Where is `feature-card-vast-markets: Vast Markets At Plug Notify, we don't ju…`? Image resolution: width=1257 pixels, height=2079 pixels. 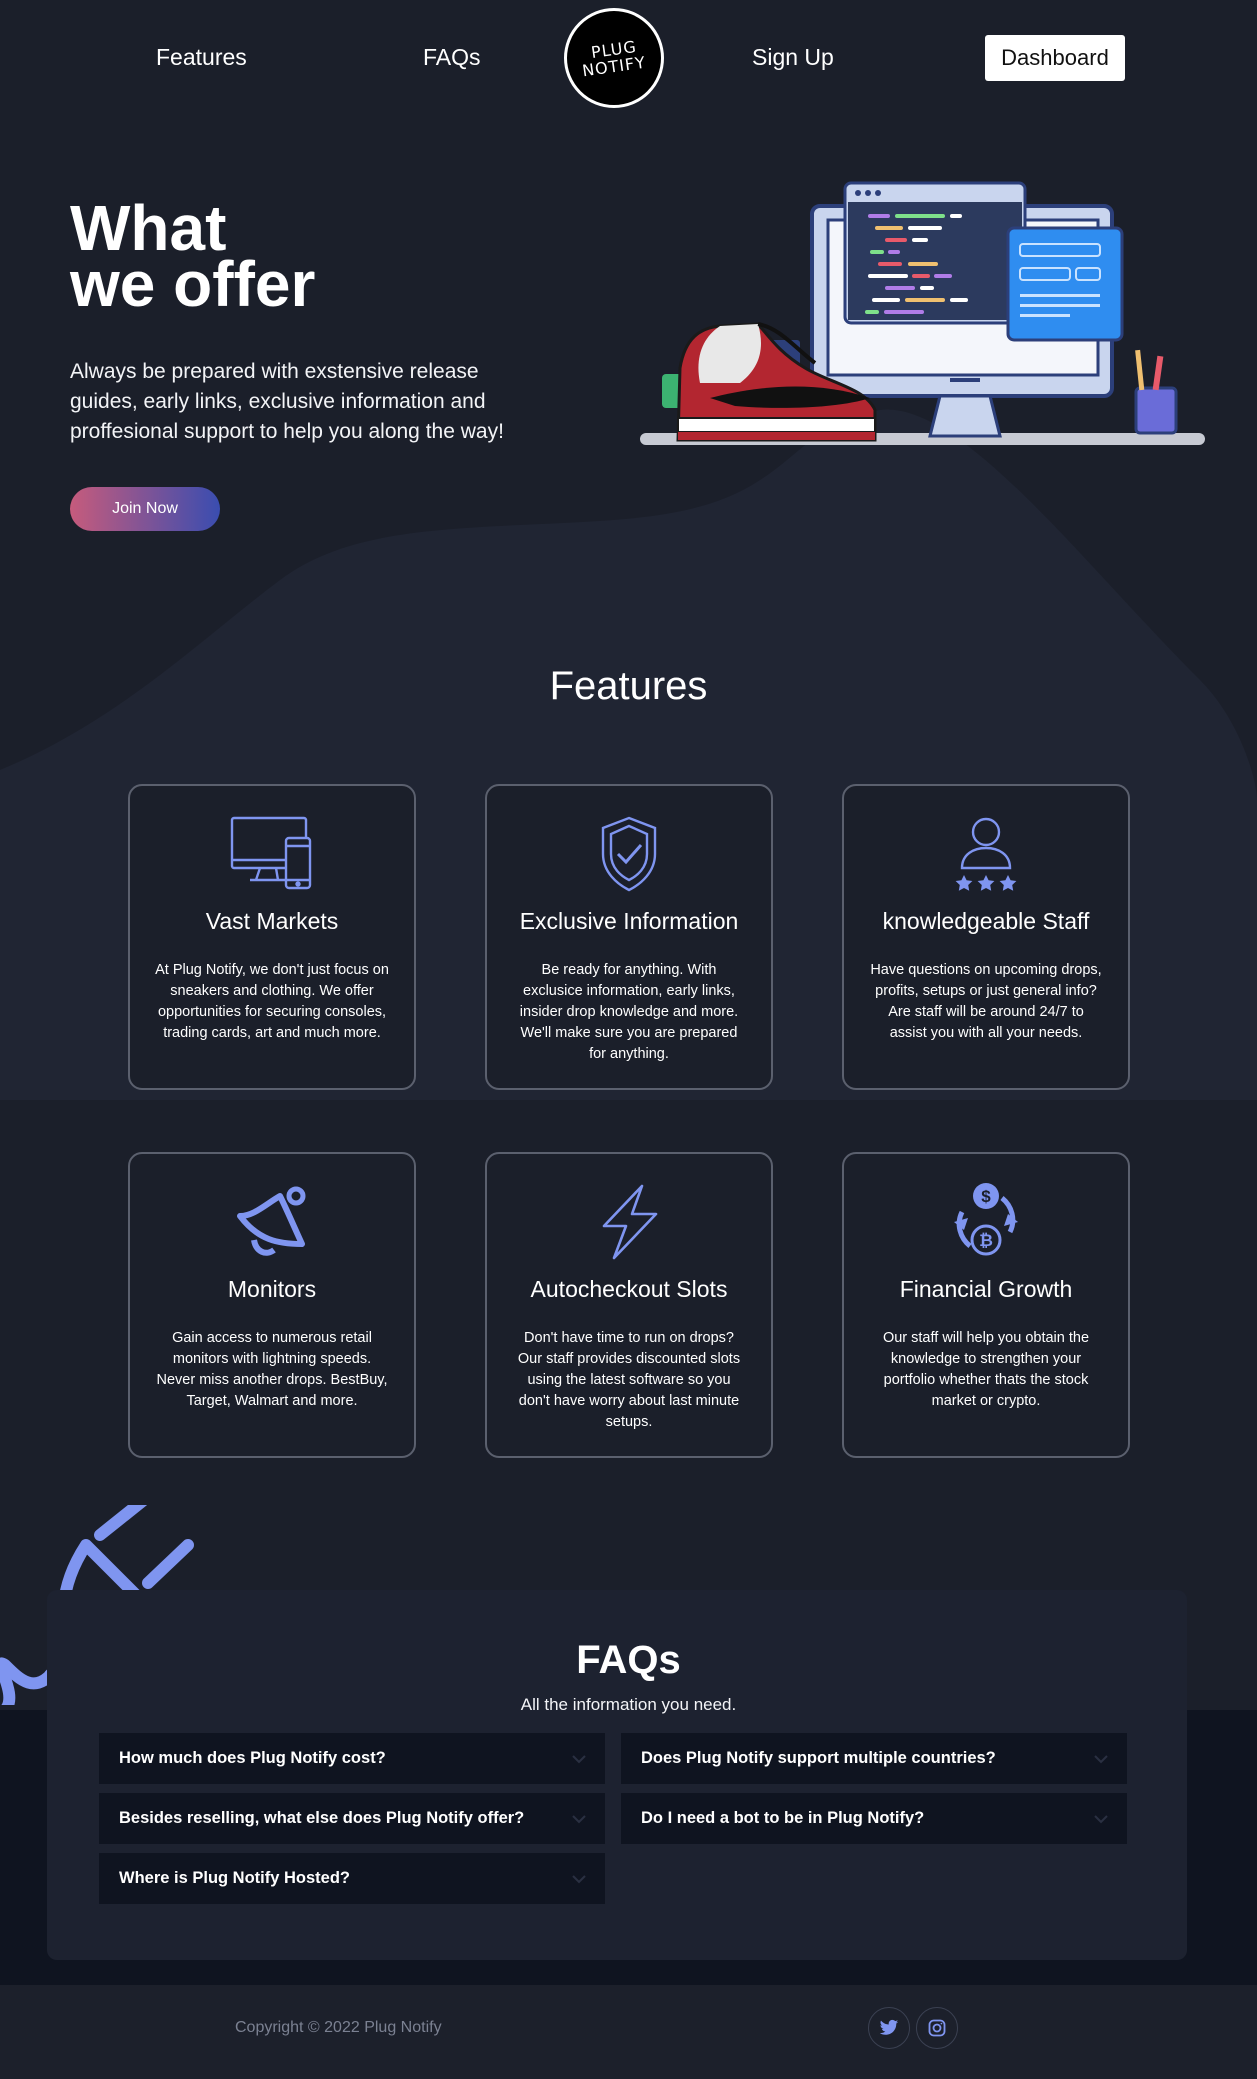
feature-card-vast-markets: Vast Markets At Plug Notify, we don't ju… is located at coordinates (272, 937).